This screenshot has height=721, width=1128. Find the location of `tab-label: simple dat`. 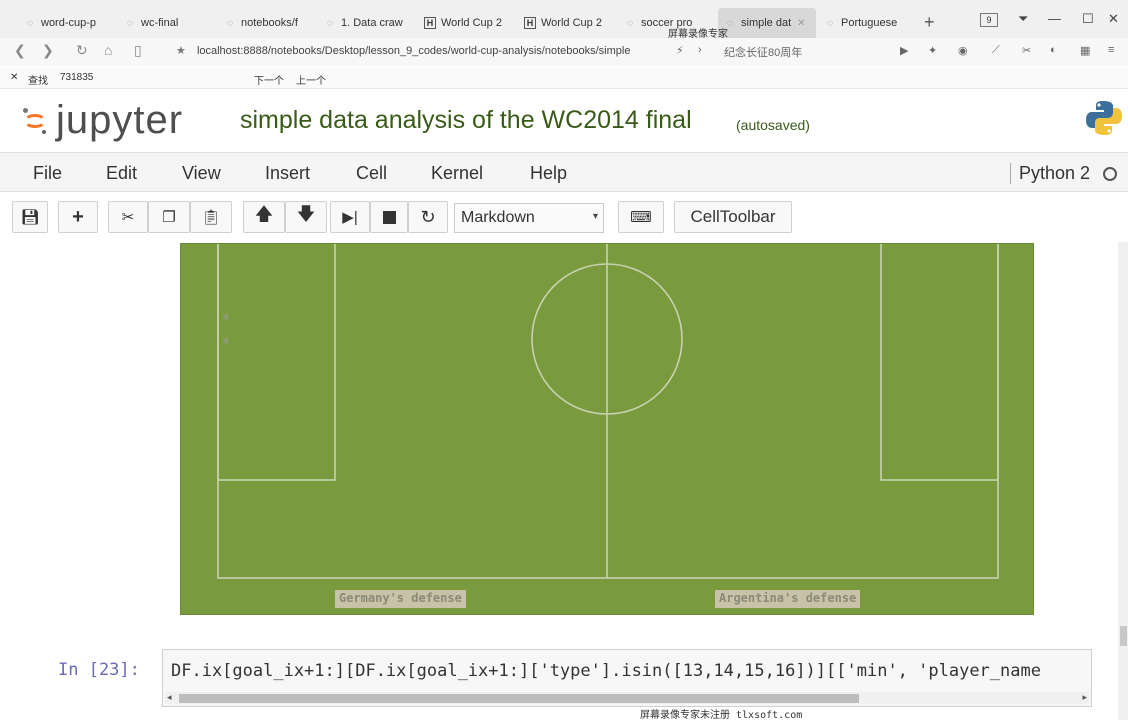

tab-label: simple dat is located at coordinates (766, 23).